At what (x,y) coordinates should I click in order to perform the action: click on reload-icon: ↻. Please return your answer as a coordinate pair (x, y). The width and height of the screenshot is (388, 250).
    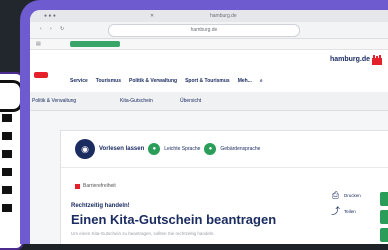
    Looking at the image, I should click on (62, 29).